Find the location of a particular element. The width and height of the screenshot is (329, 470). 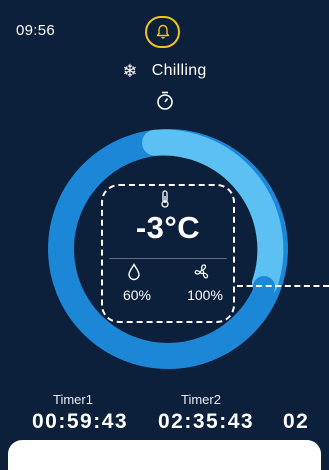

thermometer-icon is located at coordinates (165, 199).